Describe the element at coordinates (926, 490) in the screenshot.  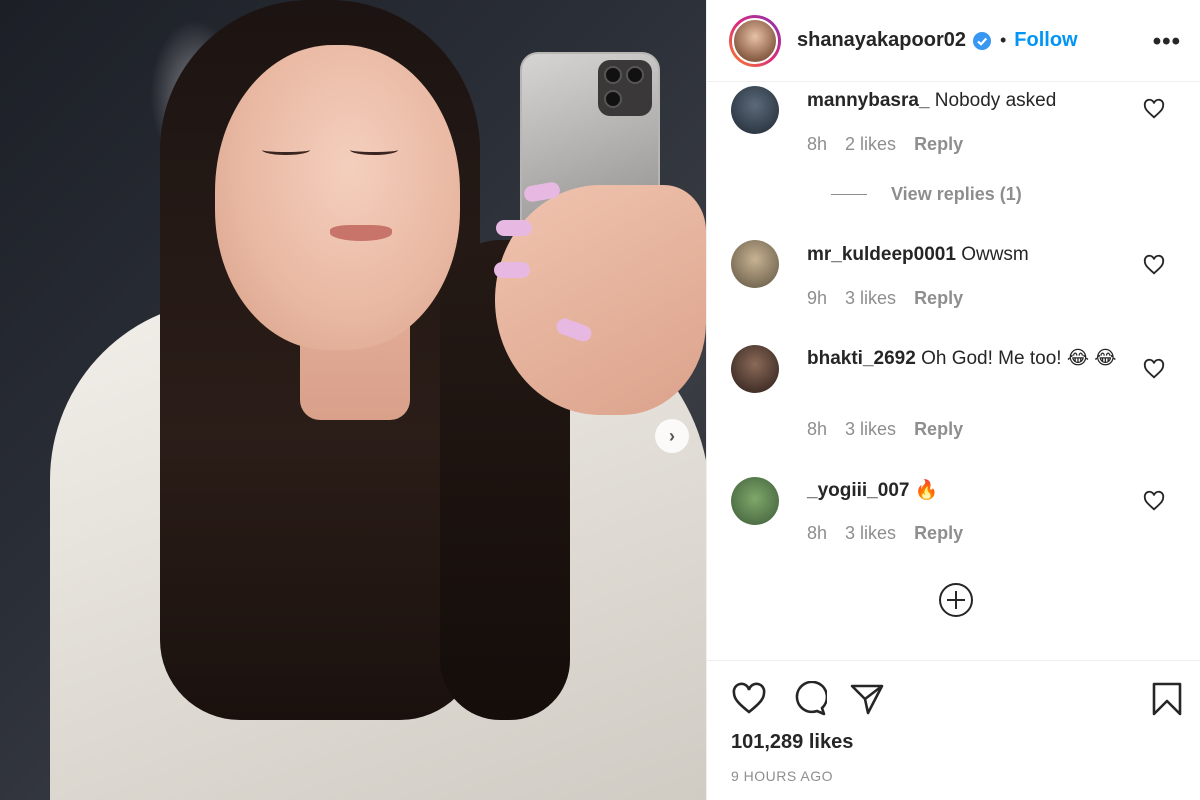
I see `comment-text: 🔥` at that location.